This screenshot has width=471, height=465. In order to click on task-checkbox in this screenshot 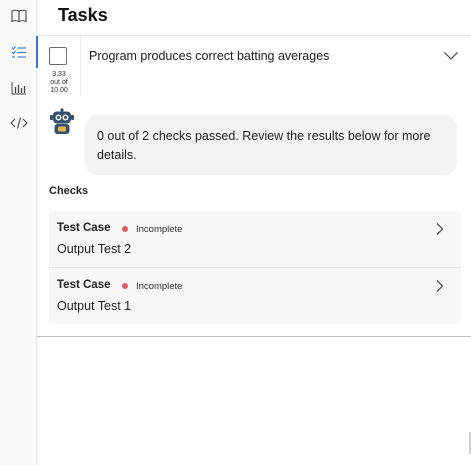, I will do `click(58, 56)`.